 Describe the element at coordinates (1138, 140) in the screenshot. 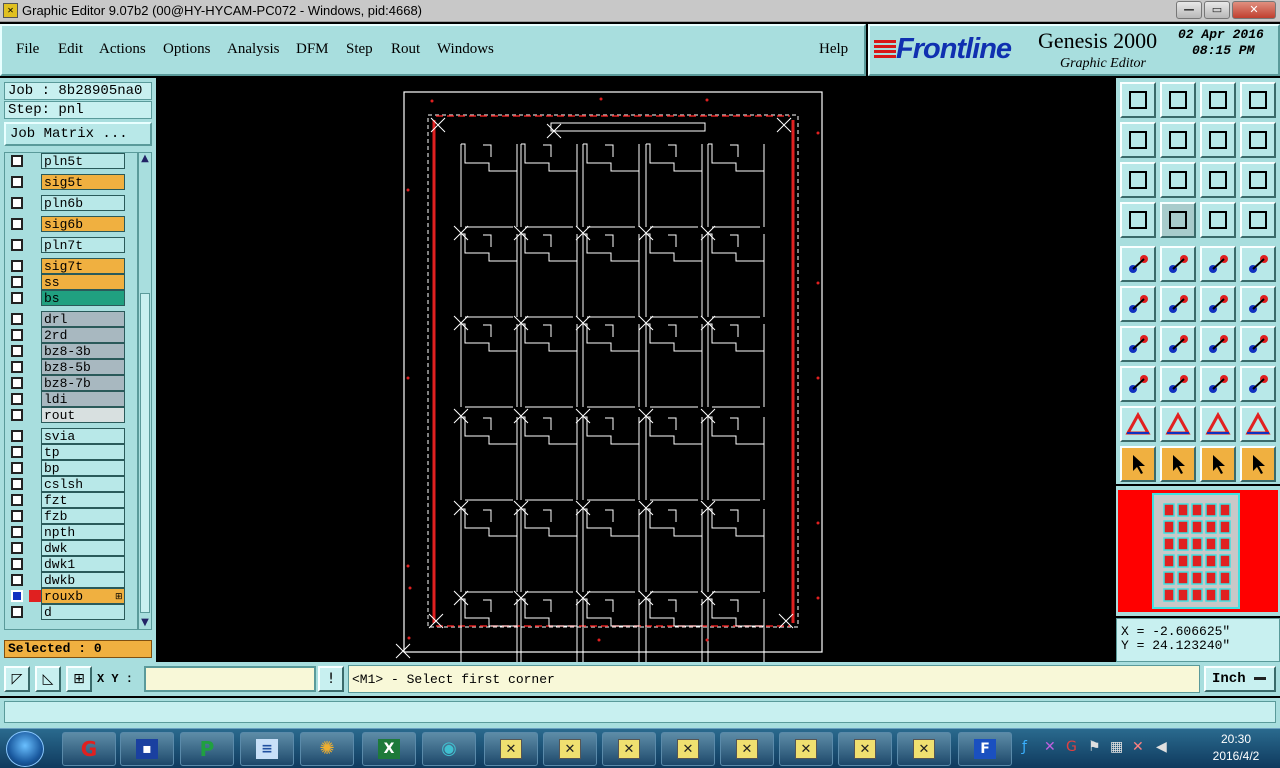

I see `pan-left-button` at that location.